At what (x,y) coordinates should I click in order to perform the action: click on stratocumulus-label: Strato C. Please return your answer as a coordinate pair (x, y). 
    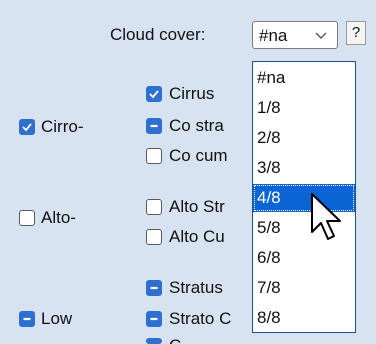
    Looking at the image, I should click on (200, 318).